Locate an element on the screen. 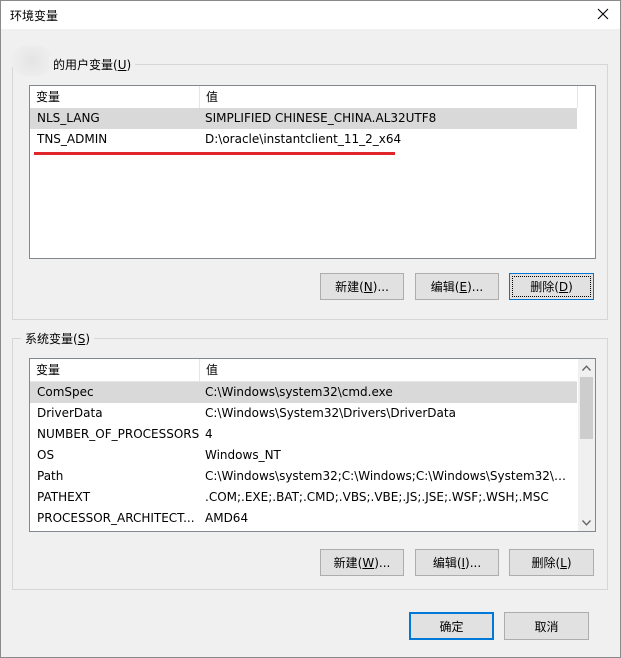 The image size is (621, 658). vertical-scrollbar is located at coordinates (586, 445).